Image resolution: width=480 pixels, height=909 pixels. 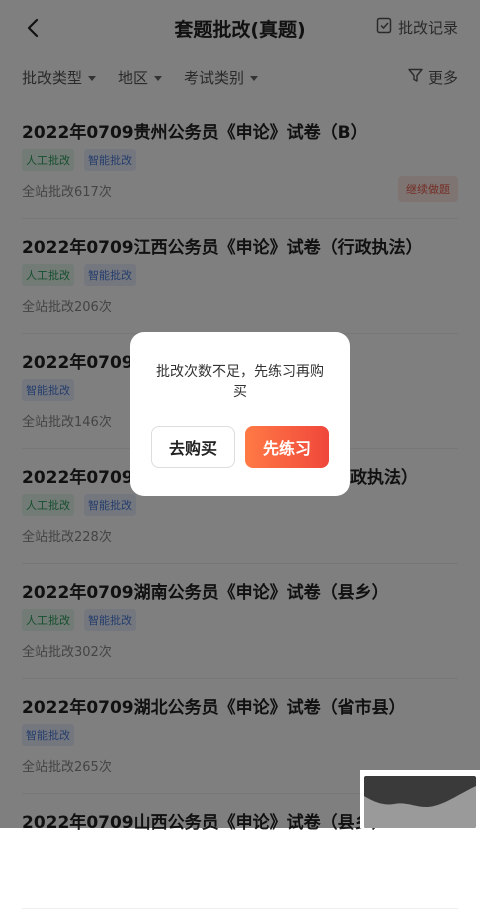 I want to click on floating-thumbnail, so click(x=420, y=799).